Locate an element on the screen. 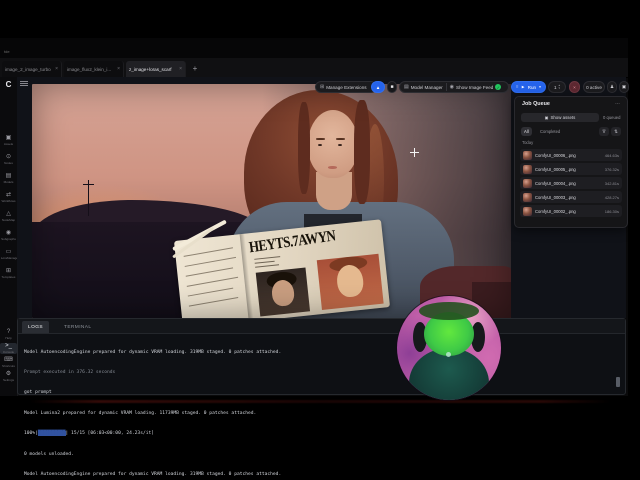 The image size is (640, 480). filter-button: ∇ is located at coordinates (604, 131).